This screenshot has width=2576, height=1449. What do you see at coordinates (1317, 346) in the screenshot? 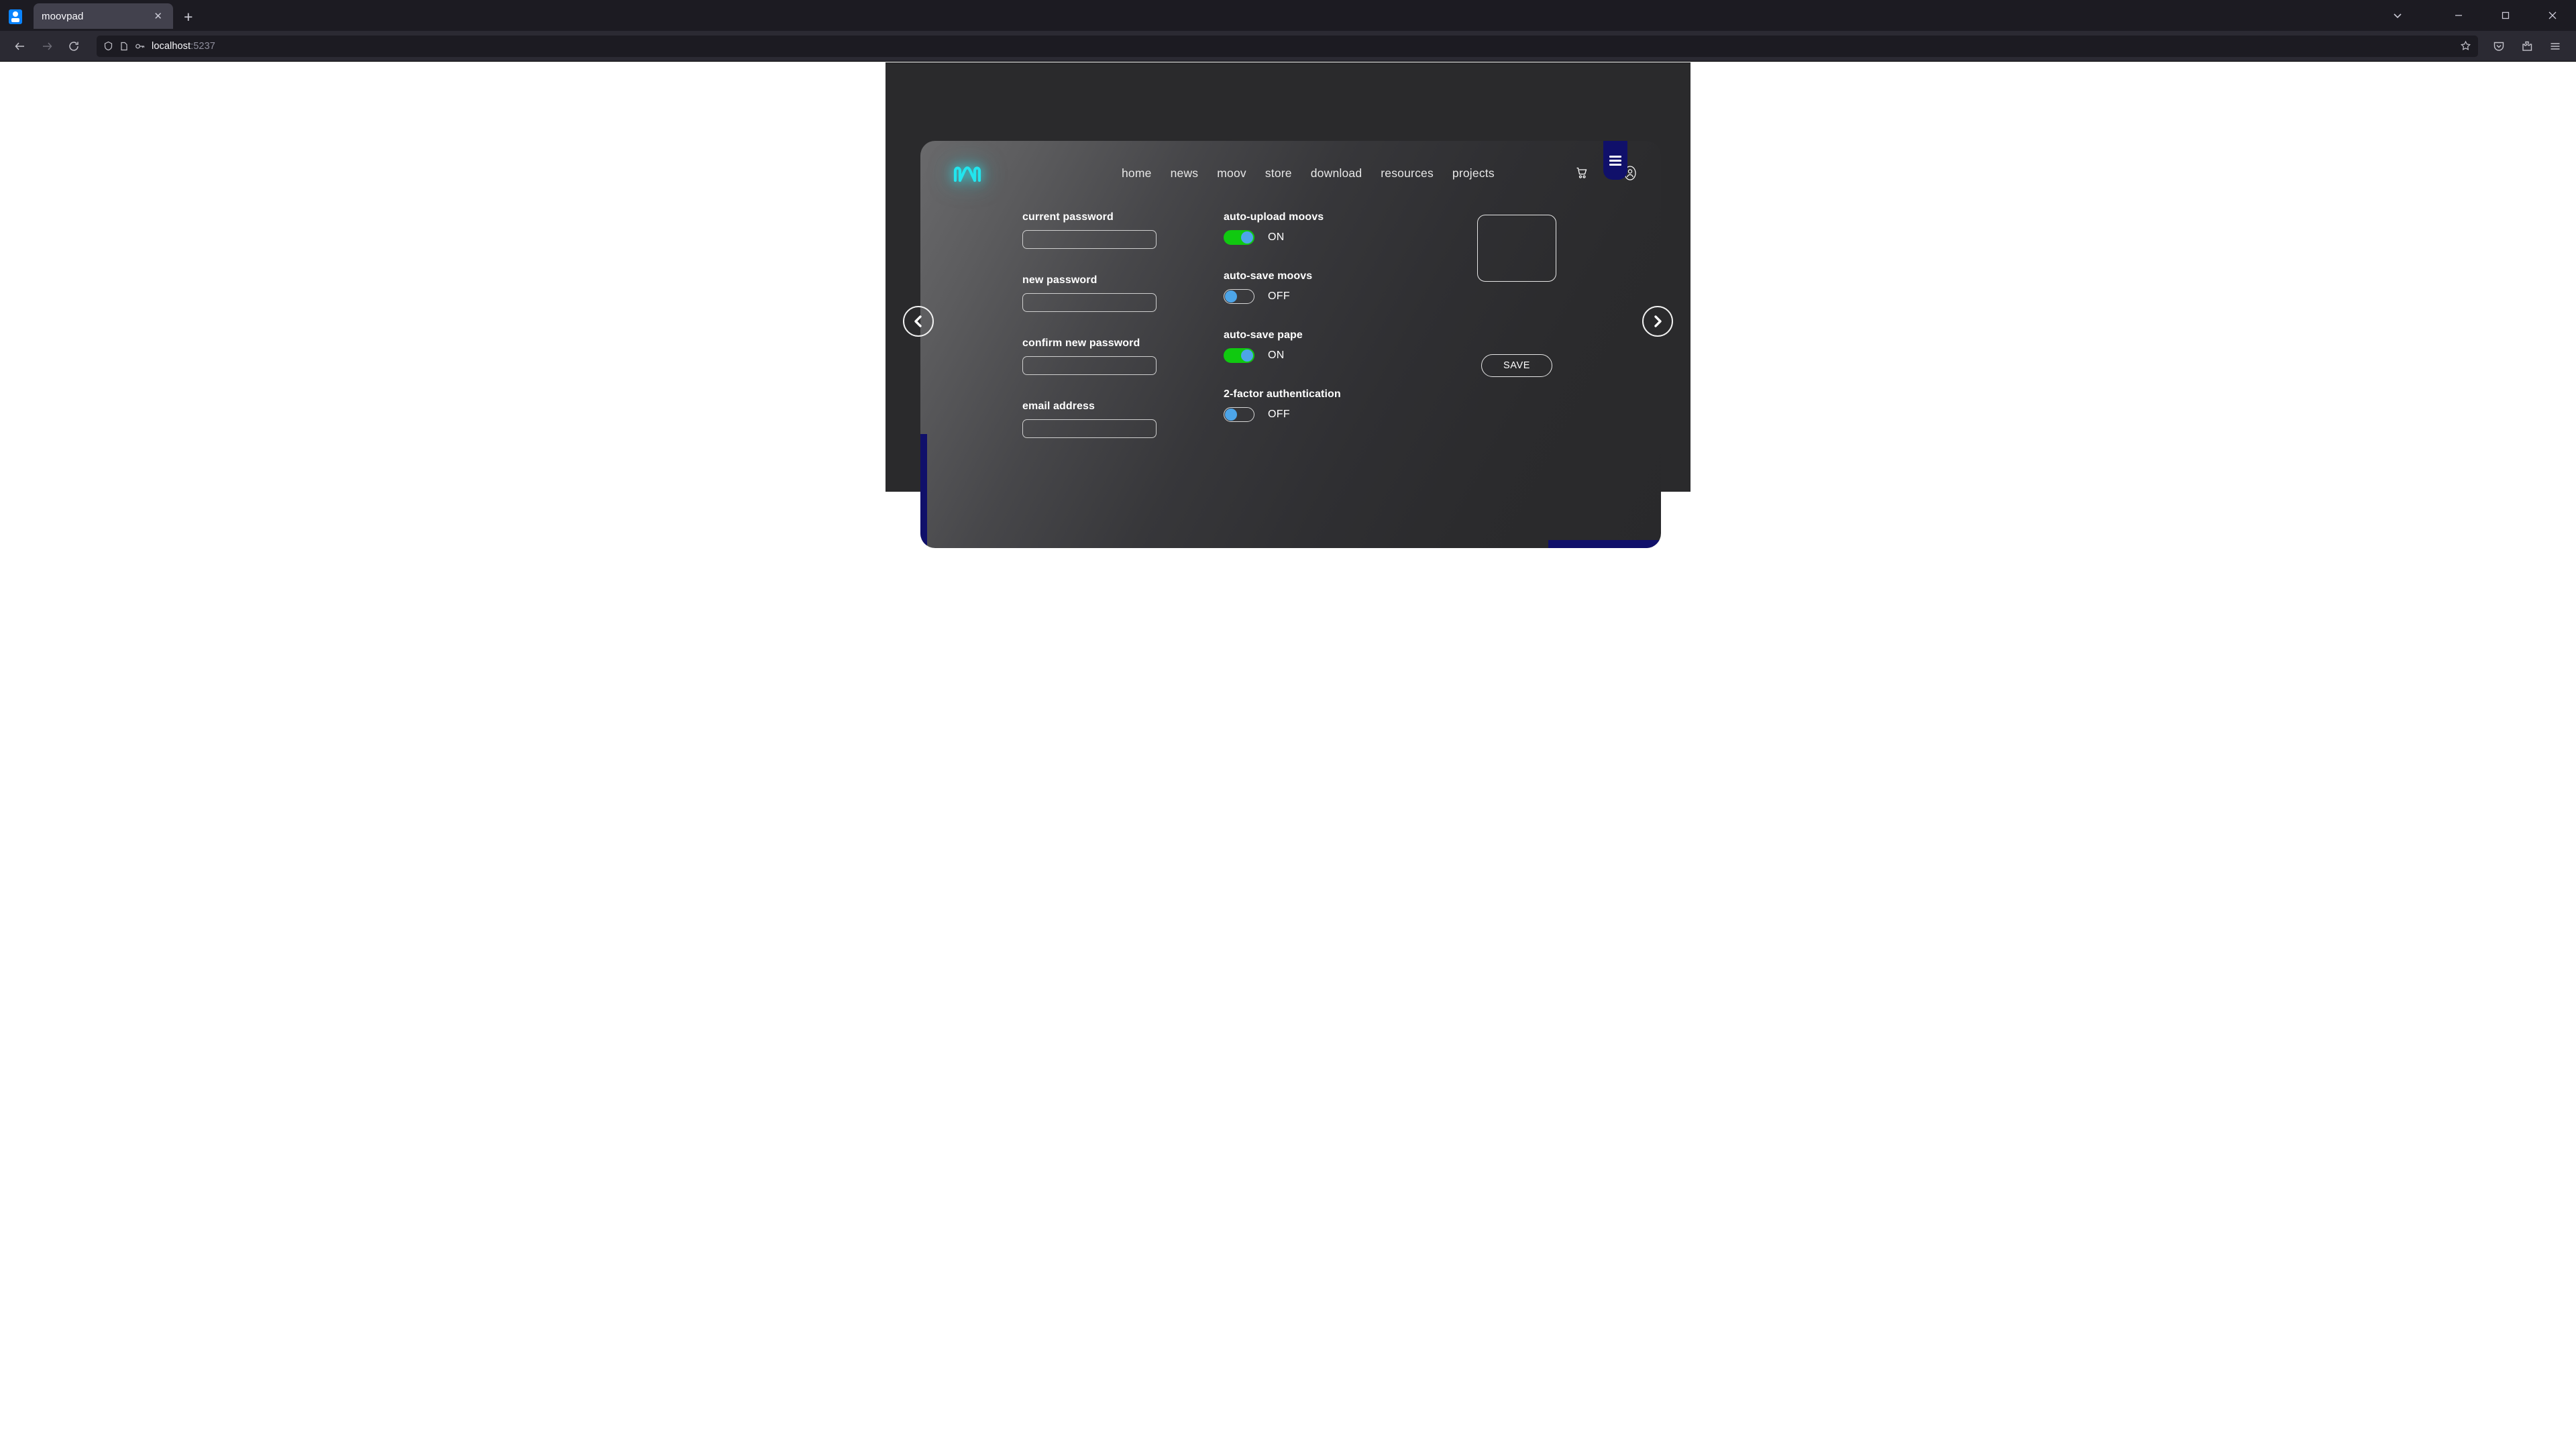
I see `toggle-auto-save-pape: auto-save pape ON` at bounding box center [1317, 346].